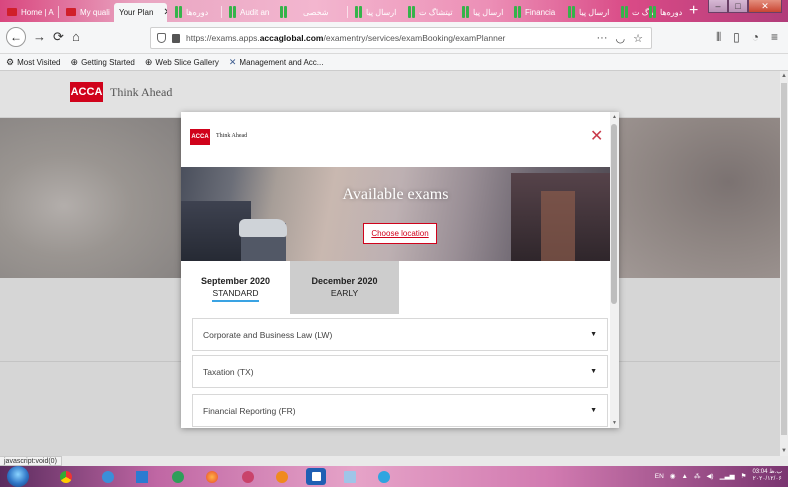 The width and height of the screenshot is (788, 487). I want to click on tab-dorehha: دورەها, so click(196, 12).